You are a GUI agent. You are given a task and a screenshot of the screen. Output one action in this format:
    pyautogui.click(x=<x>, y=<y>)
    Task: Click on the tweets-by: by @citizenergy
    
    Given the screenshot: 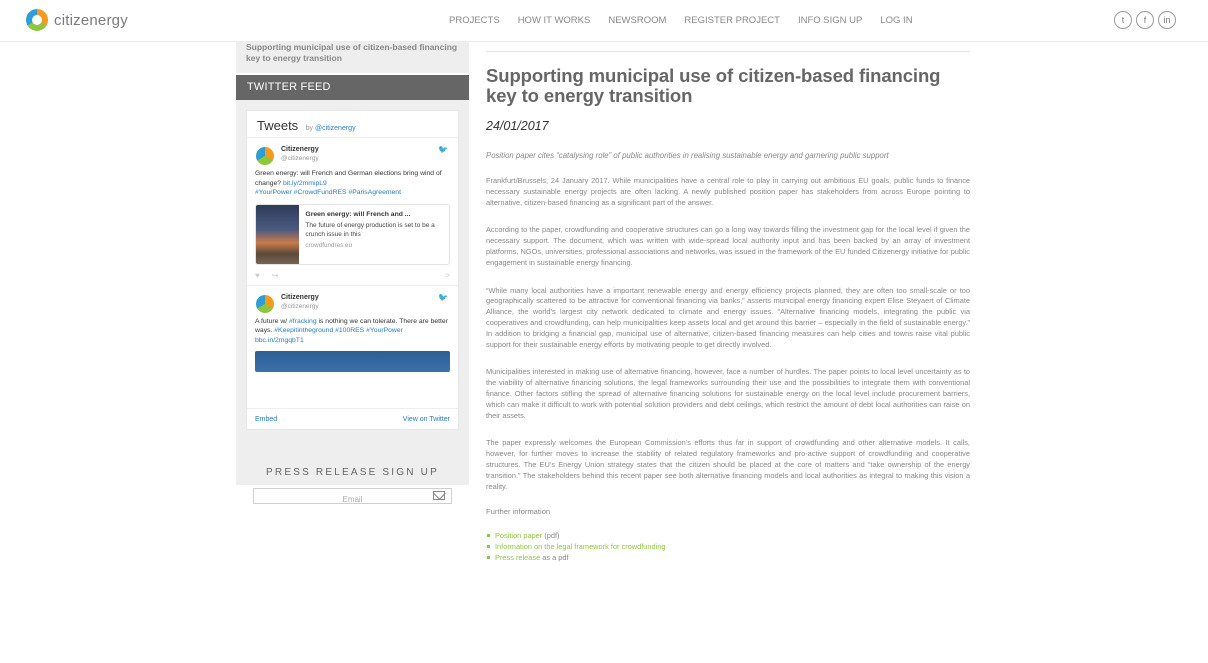 What is the action you would take?
    pyautogui.click(x=330, y=128)
    